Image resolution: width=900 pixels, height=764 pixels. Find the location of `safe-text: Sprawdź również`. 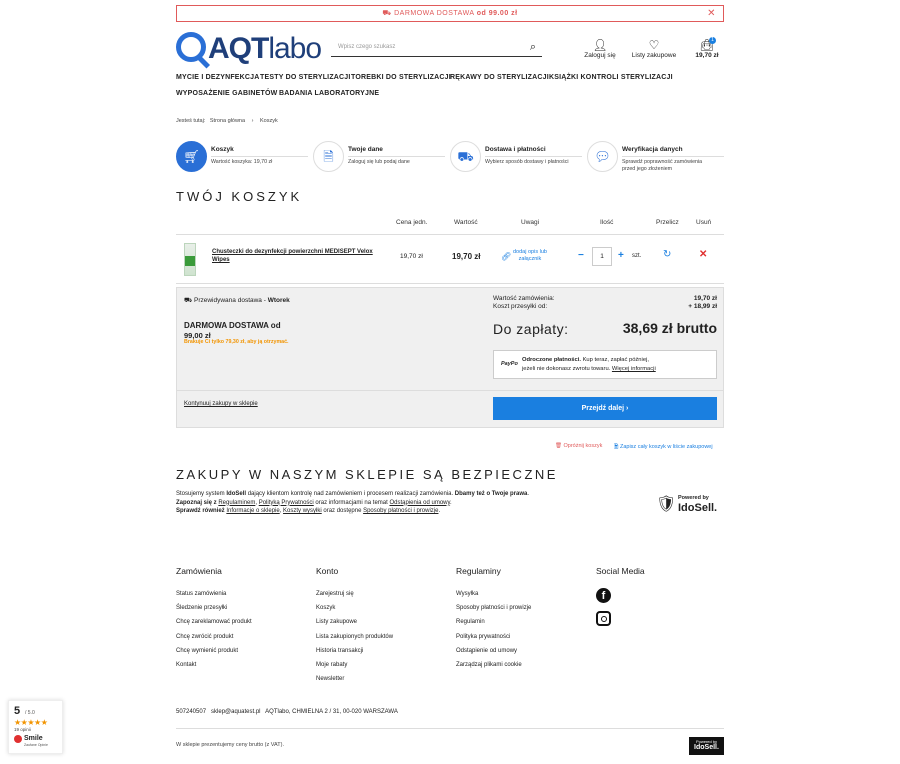

safe-text: Sprawdź również is located at coordinates (201, 511).